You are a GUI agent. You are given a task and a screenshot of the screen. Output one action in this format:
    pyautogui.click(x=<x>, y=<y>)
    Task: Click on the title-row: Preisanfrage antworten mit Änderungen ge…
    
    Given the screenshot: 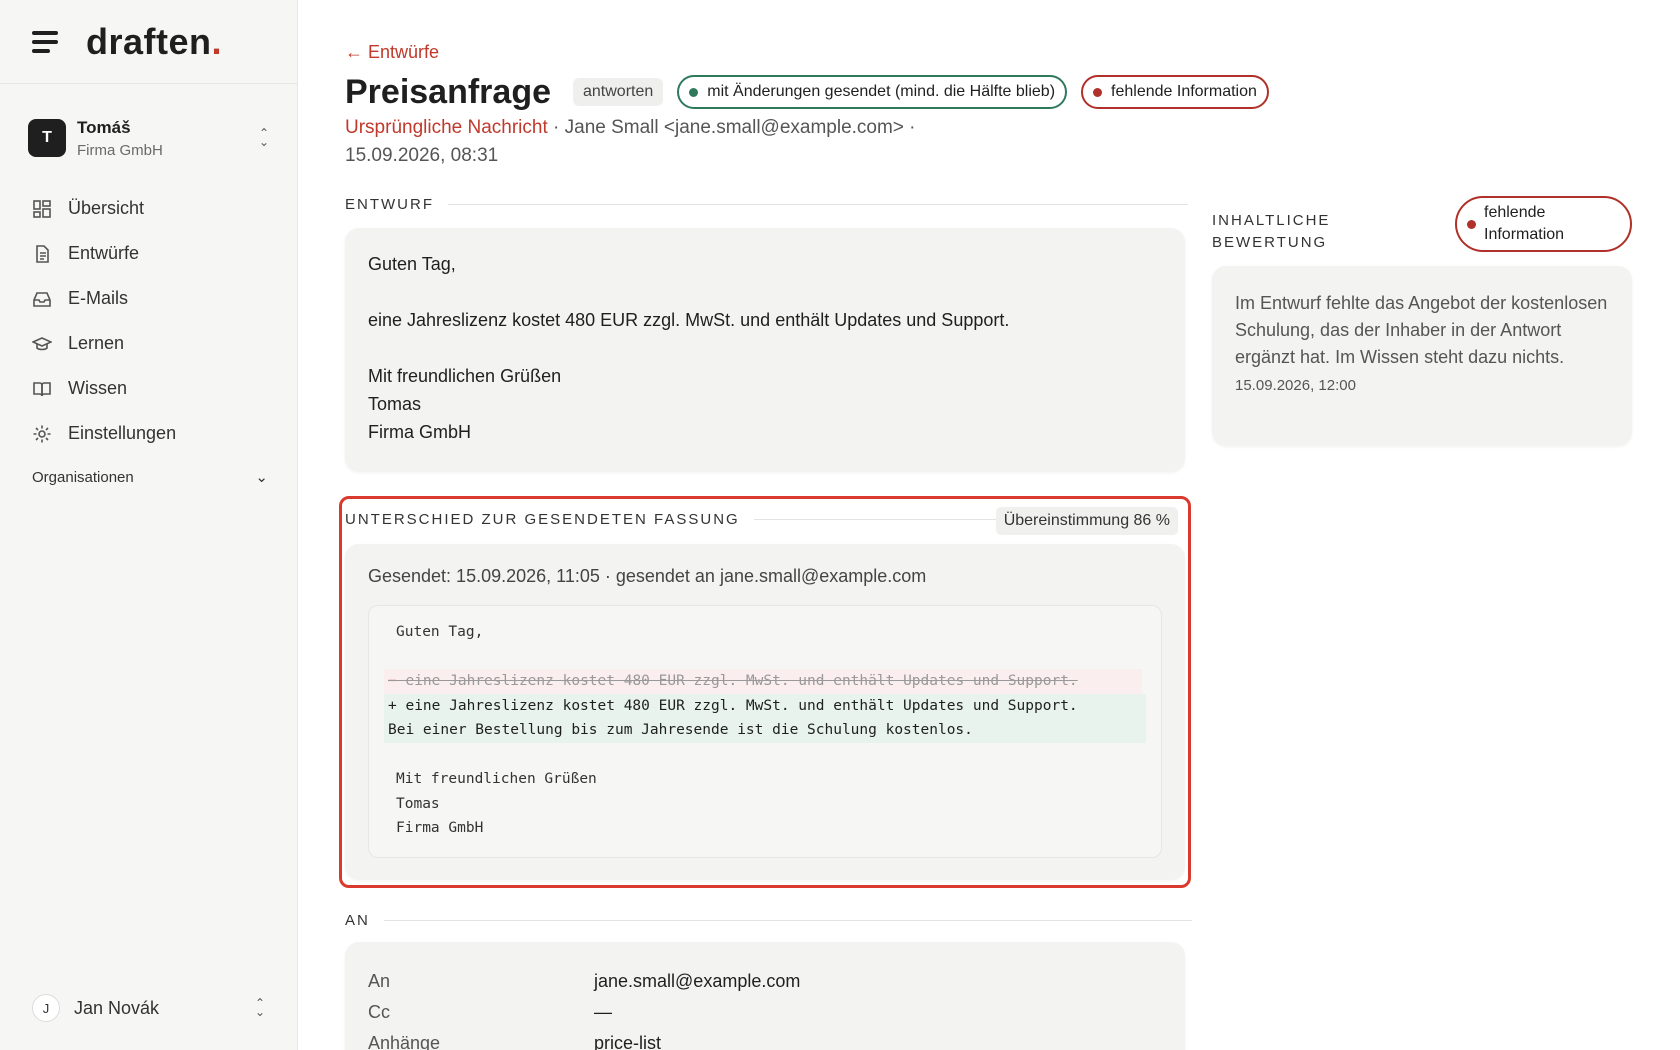 What is the action you would take?
    pyautogui.click(x=807, y=92)
    